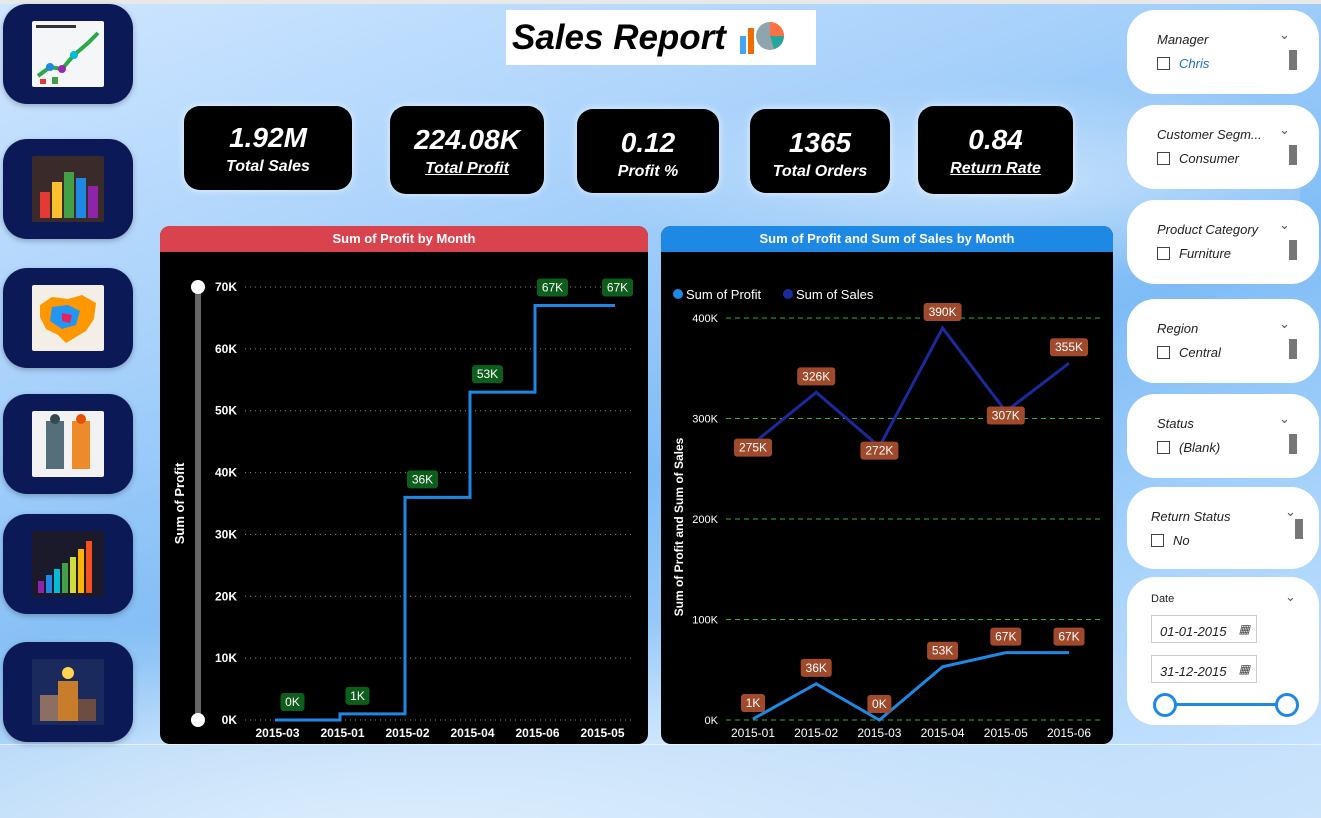 This screenshot has height=818, width=1321. What do you see at coordinates (1209, 158) in the screenshot?
I see `slicer-option: Consumer` at bounding box center [1209, 158].